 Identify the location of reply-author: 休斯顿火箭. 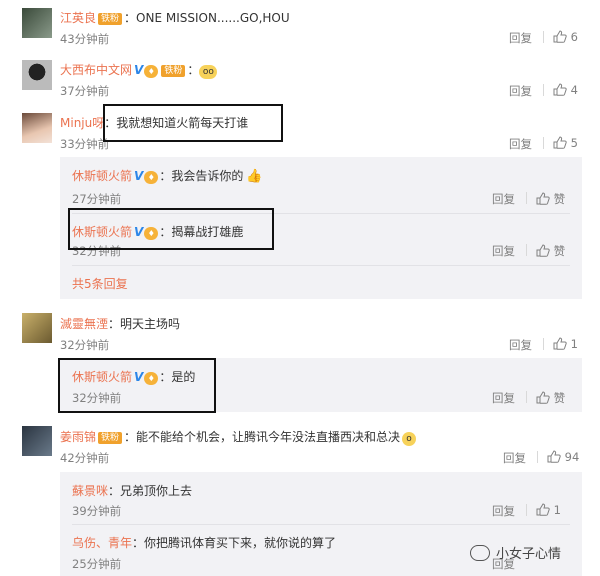
(102, 176).